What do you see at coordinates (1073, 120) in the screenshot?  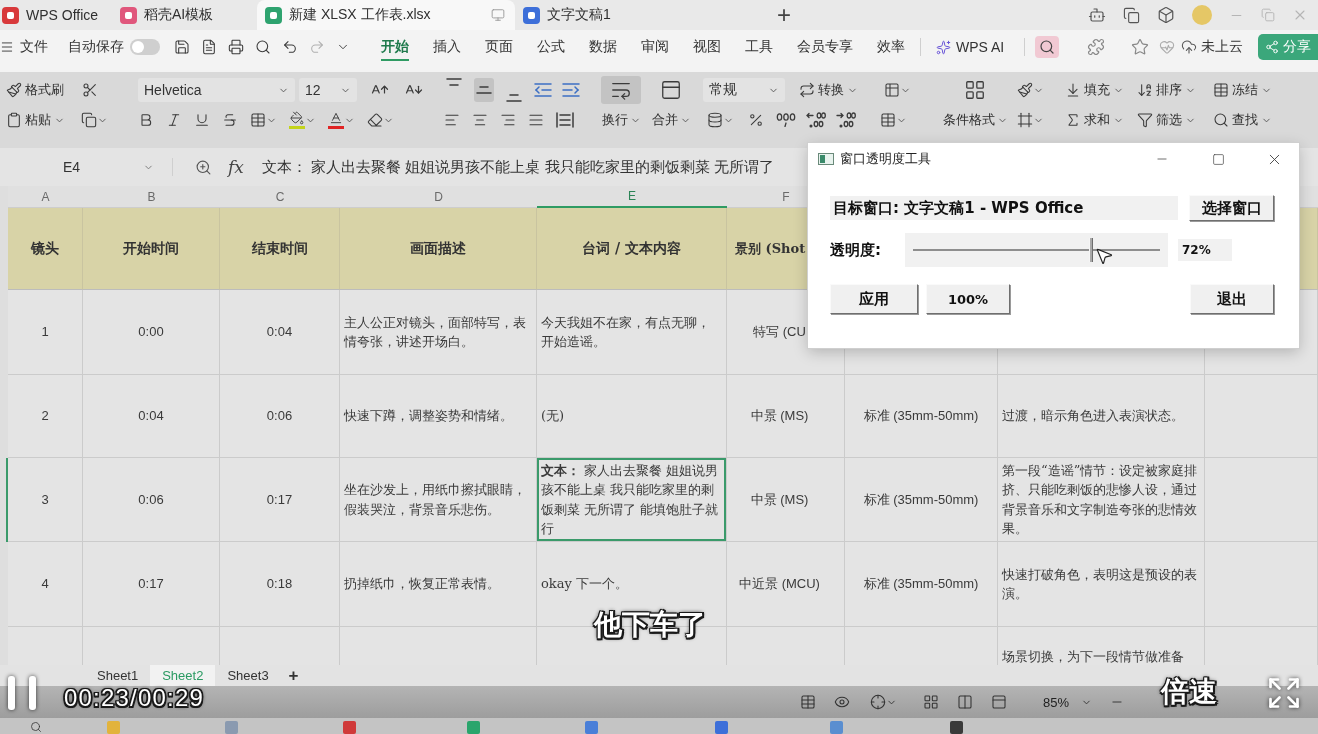 I see `sigma-icon` at bounding box center [1073, 120].